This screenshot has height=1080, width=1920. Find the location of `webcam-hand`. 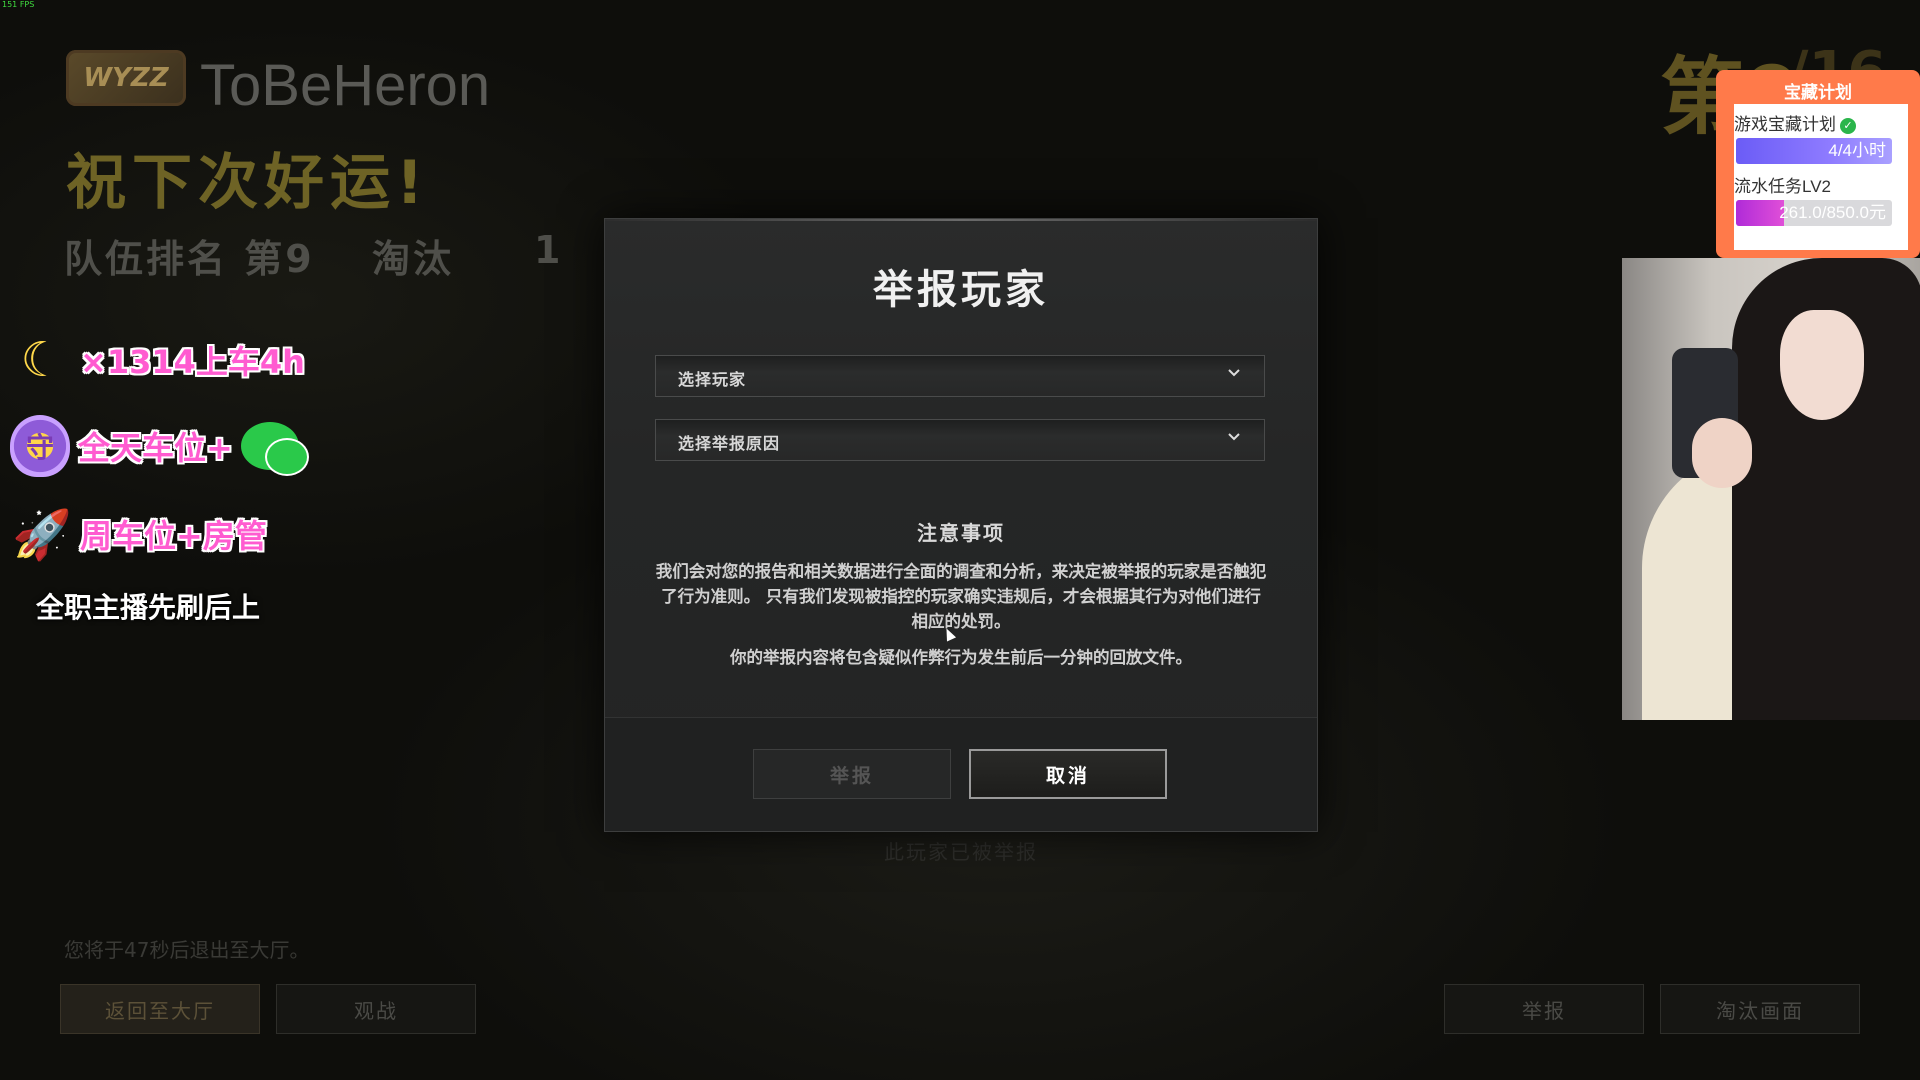

webcam-hand is located at coordinates (1722, 453).